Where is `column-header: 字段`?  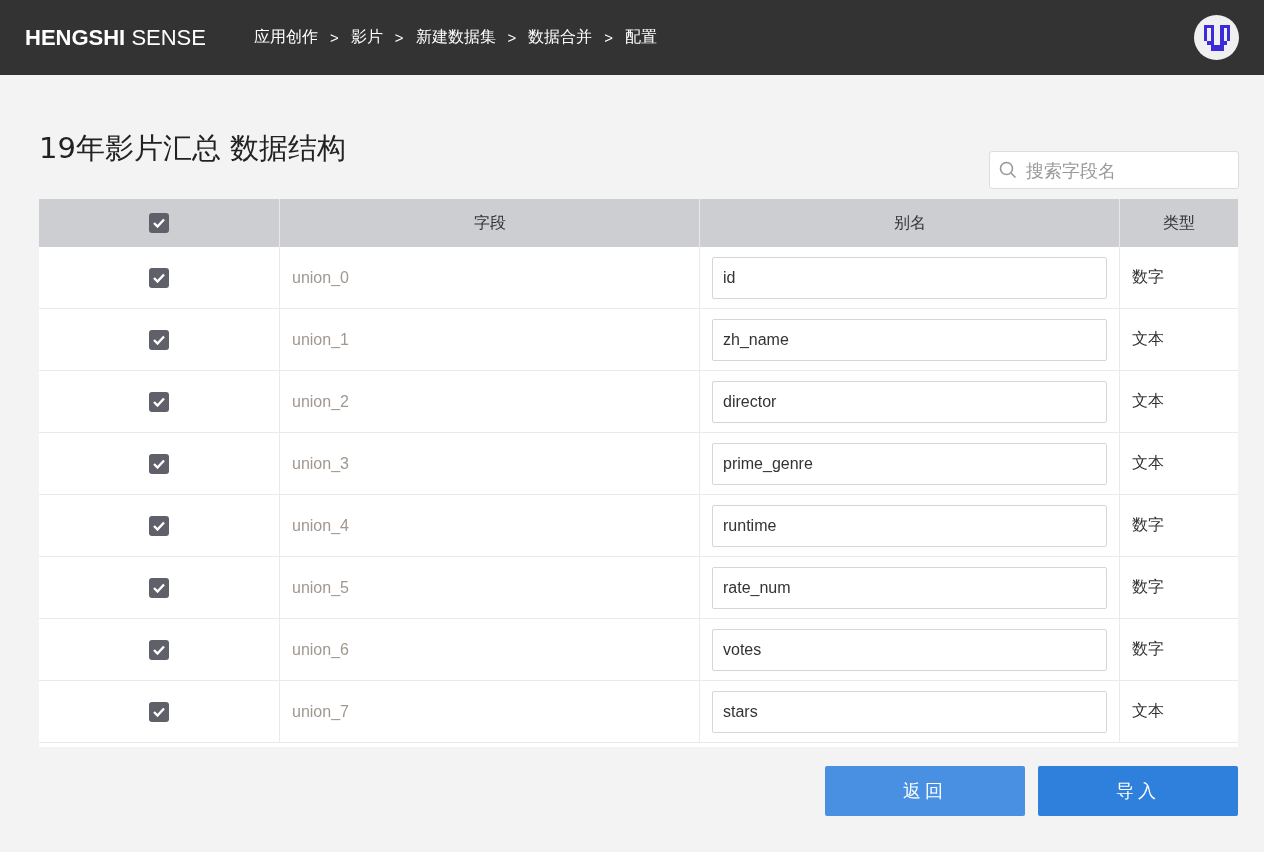
column-header: 字段 is located at coordinates (489, 223).